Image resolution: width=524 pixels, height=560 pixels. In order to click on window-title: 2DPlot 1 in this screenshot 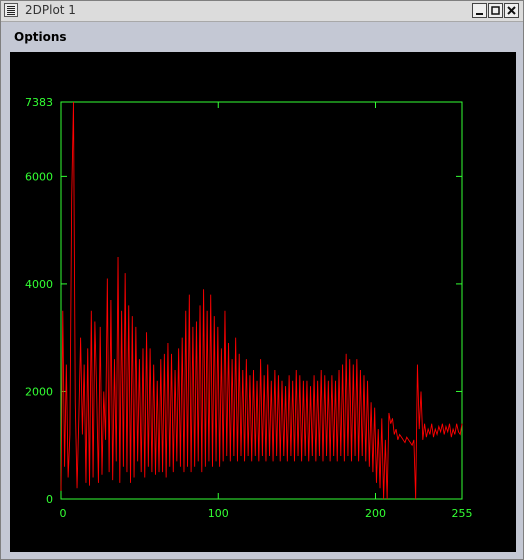, I will do `click(50, 10)`.